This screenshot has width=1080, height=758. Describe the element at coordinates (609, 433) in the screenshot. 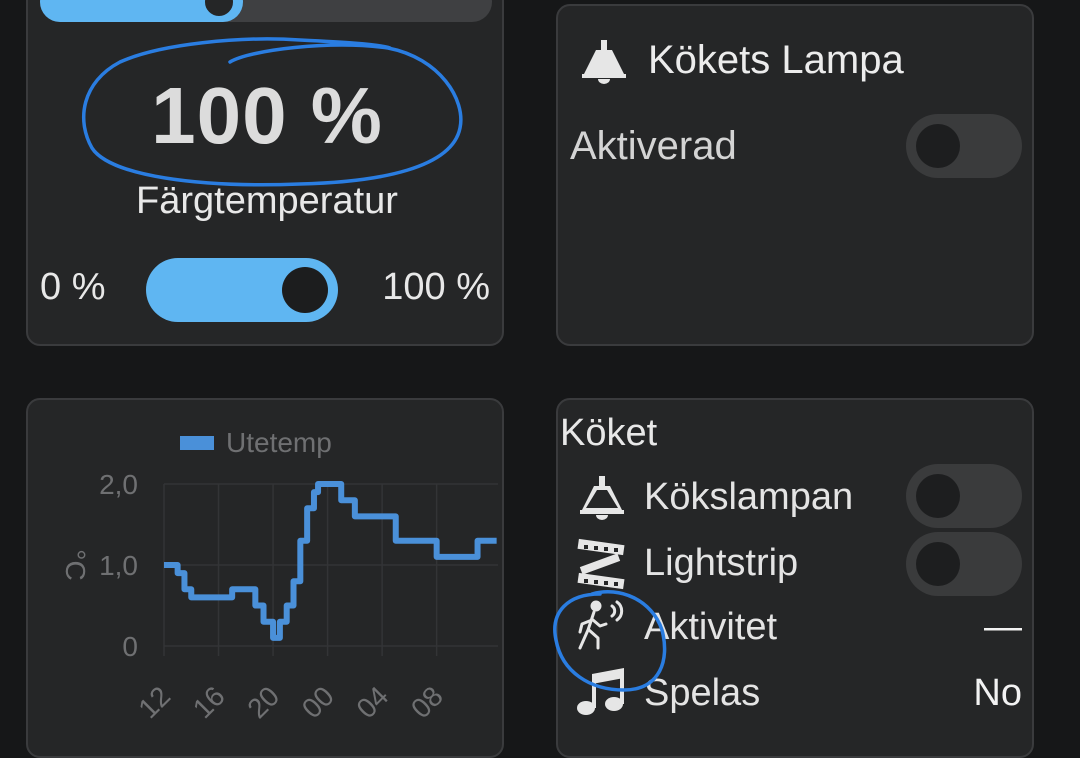

I see `koket-card-title: Köket` at that location.